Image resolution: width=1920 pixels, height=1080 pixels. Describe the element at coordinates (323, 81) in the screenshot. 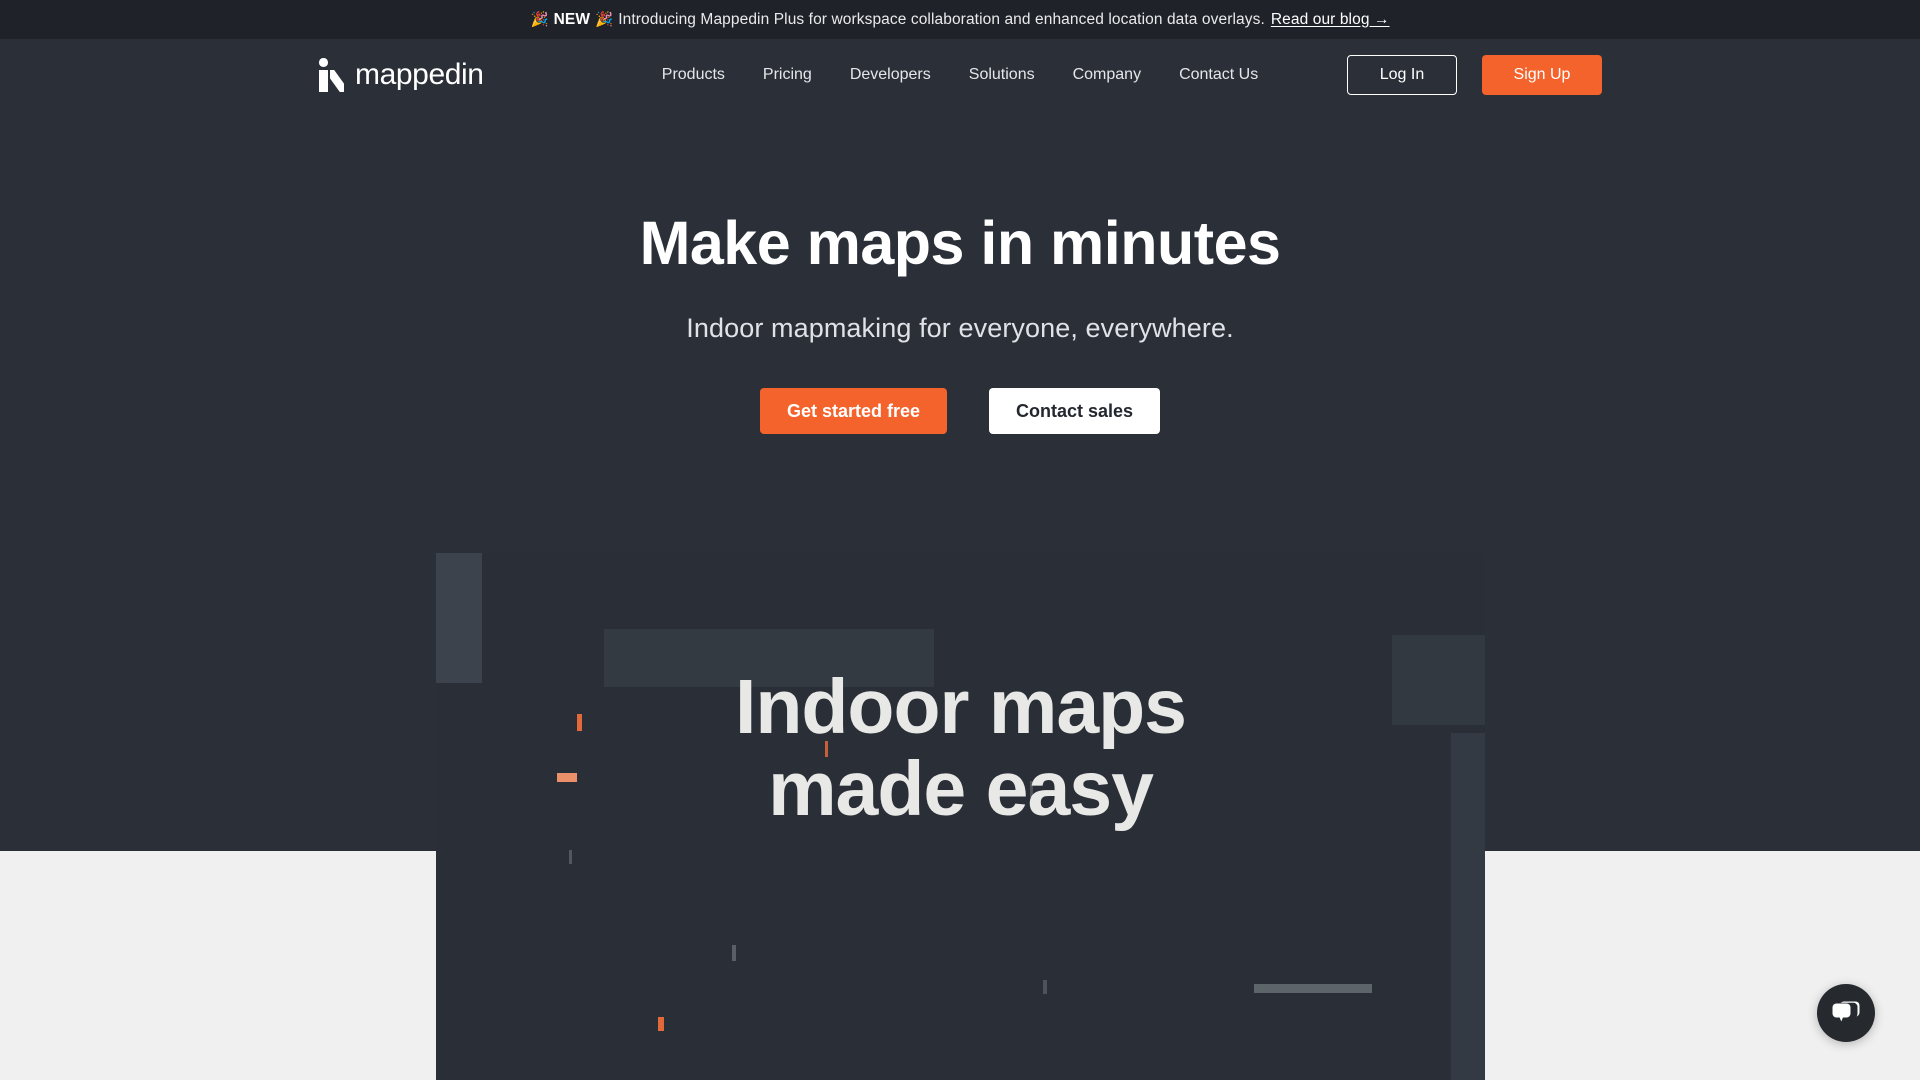

I see `logo-i-stem-shape` at that location.